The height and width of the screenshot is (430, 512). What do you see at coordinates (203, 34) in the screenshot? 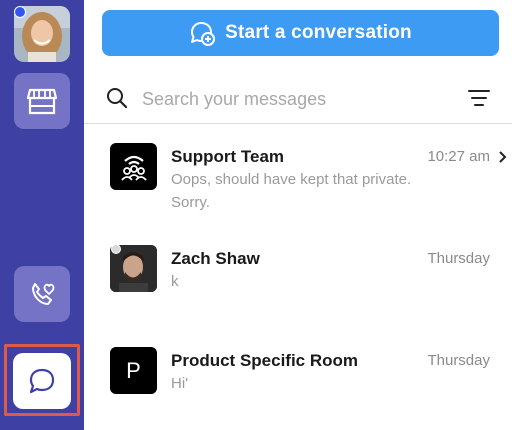
I see `chat-plus-icon` at bounding box center [203, 34].